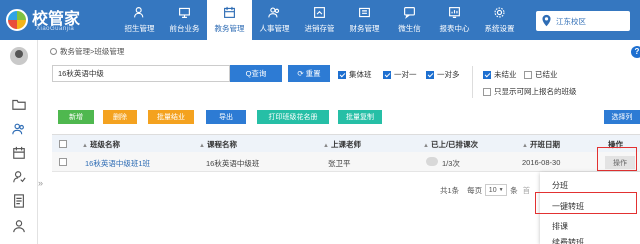  I want to click on nav-item-settings: 系统设置, so click(499, 20).